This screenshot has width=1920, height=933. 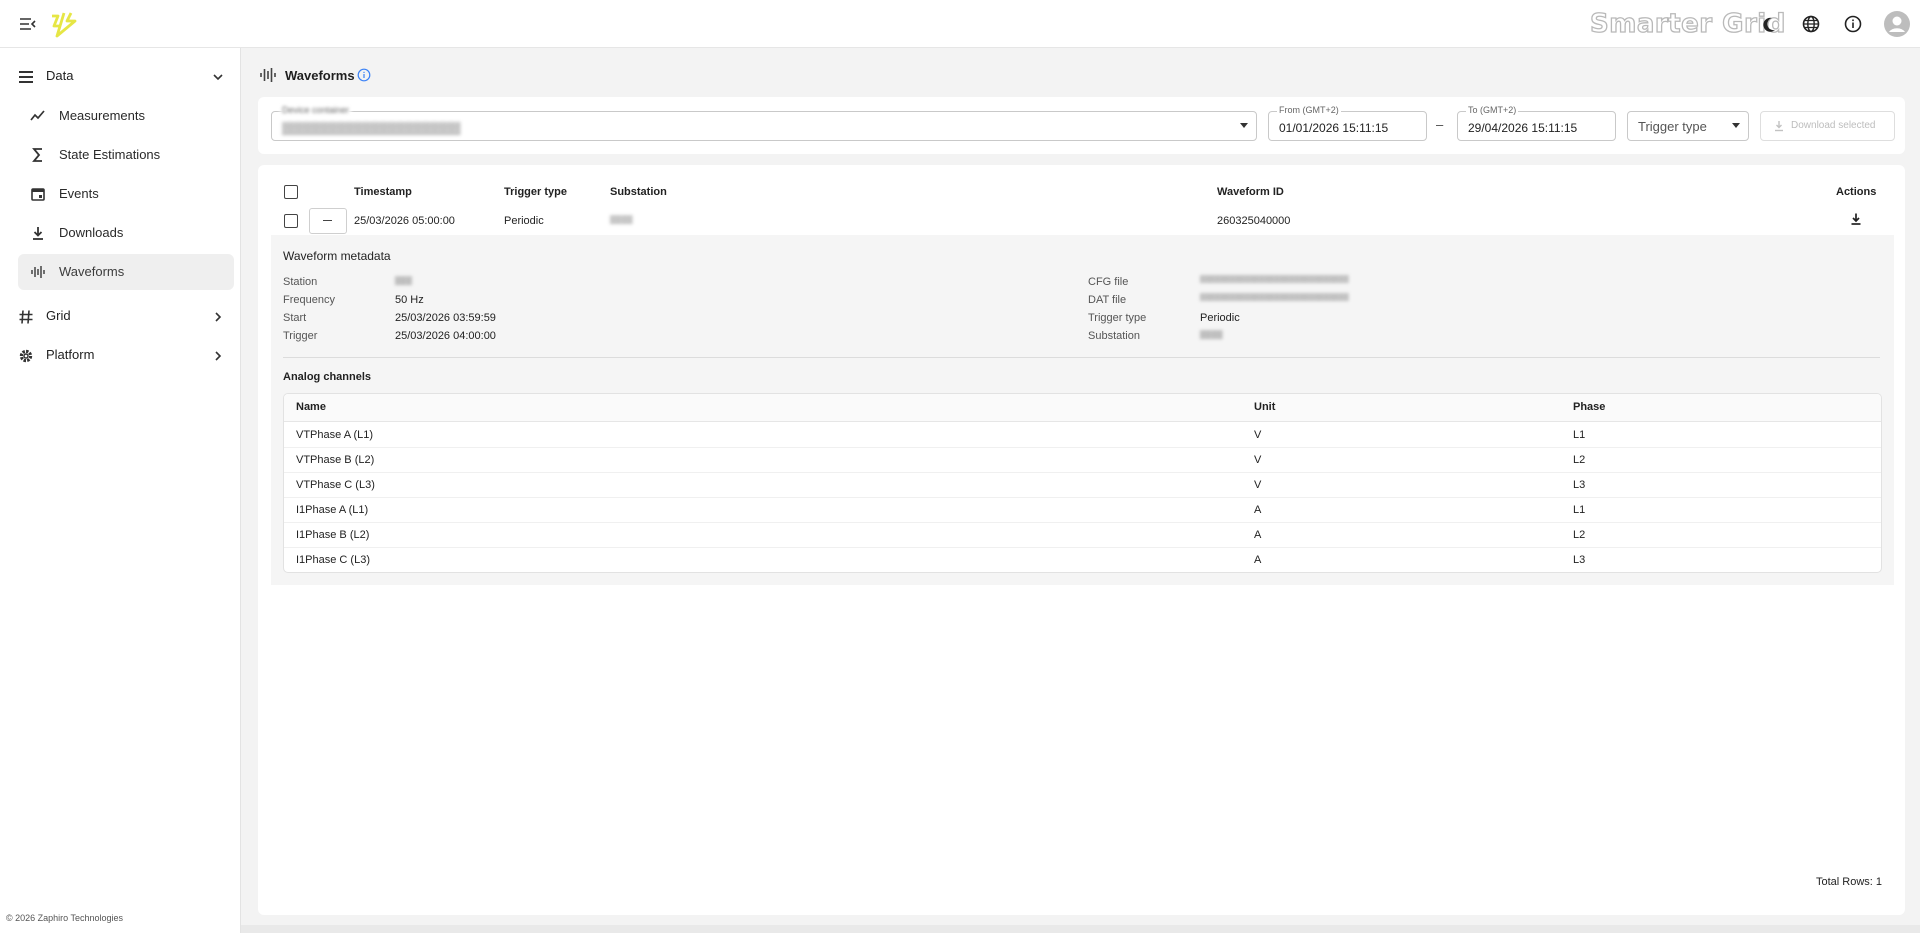 What do you see at coordinates (1334, 128) in the screenshot?
I see `from-date-value: 01/01/2026 15:11:15` at bounding box center [1334, 128].